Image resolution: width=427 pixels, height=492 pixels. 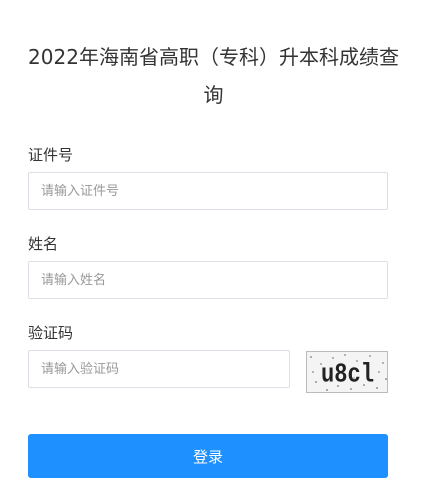 I want to click on name-label: 姓名, so click(x=43, y=244).